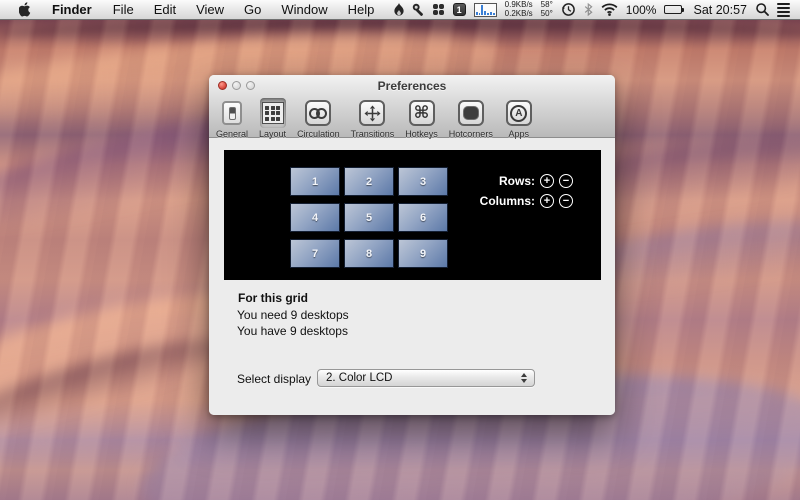  Describe the element at coordinates (292, 331) in the screenshot. I see `desktops-have-text: You have 9 desktops` at that location.